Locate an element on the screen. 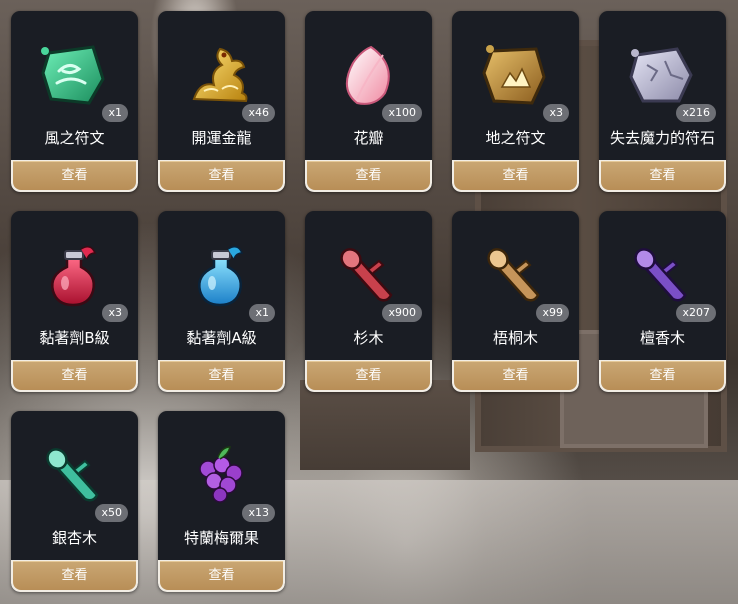  sycamore-log-icon is located at coordinates (513, 275).